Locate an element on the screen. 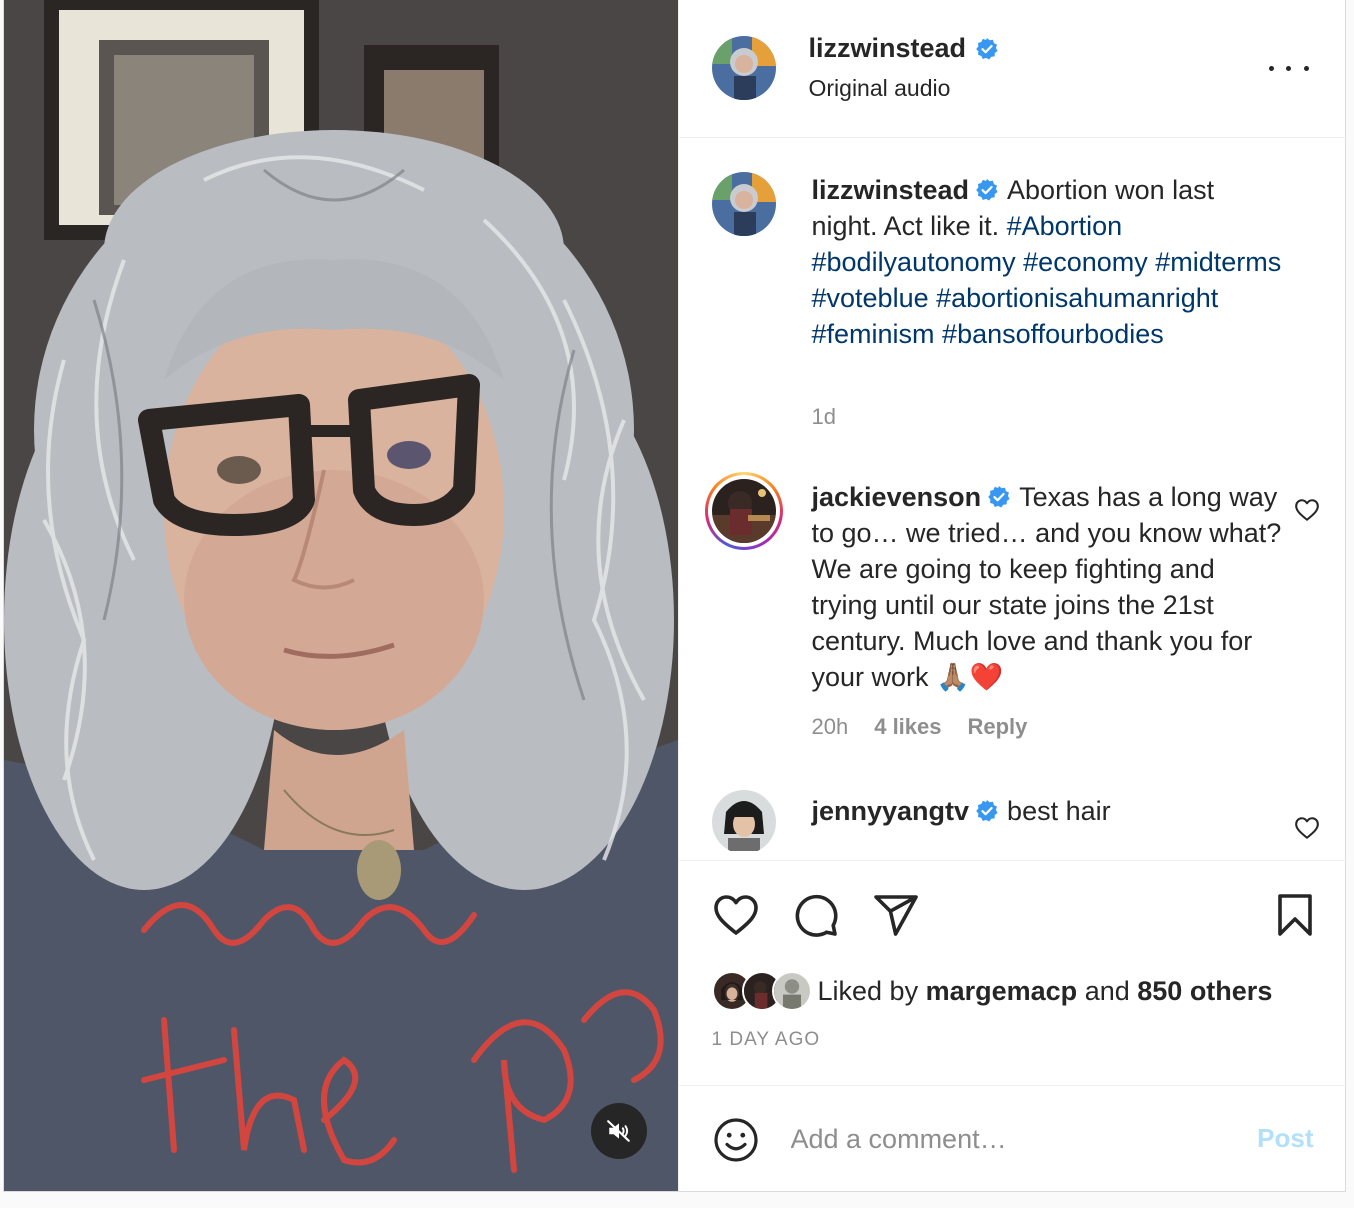 This screenshot has height=1208, width=1354. likes-prefix: Liked by is located at coordinates (868, 990).